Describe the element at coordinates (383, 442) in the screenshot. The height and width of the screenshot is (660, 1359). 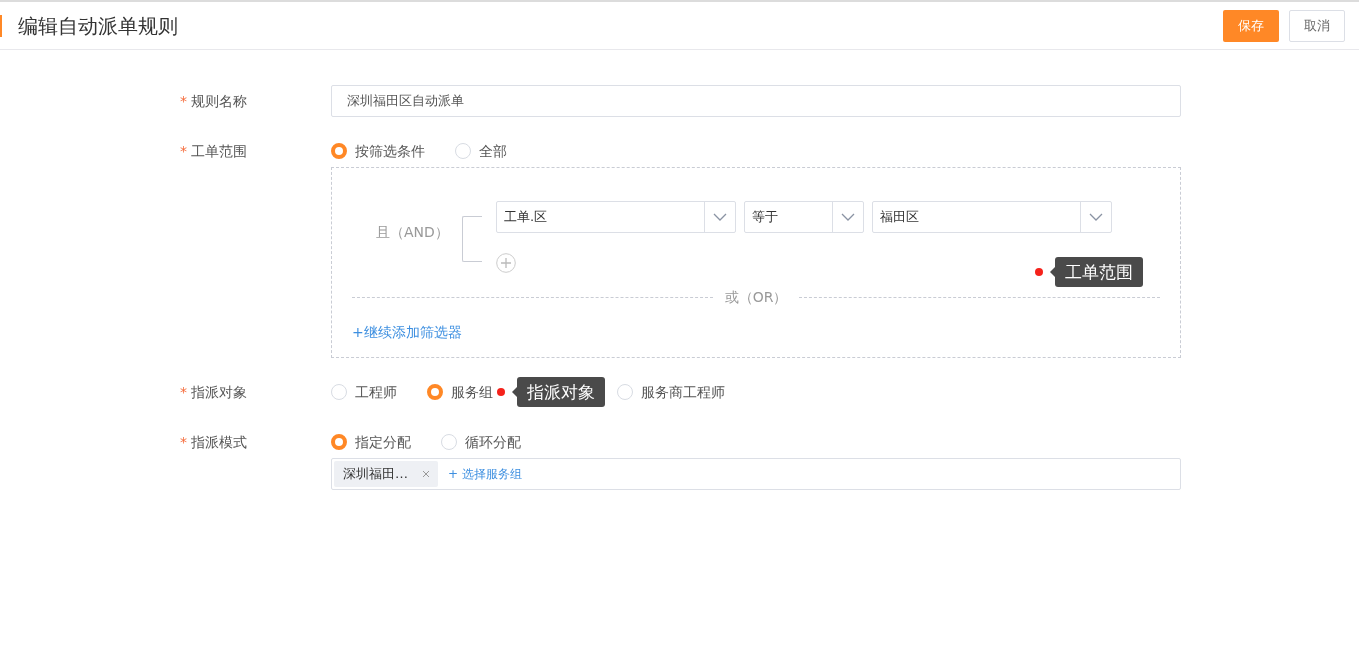
I see `radio-label: 指定分配` at that location.